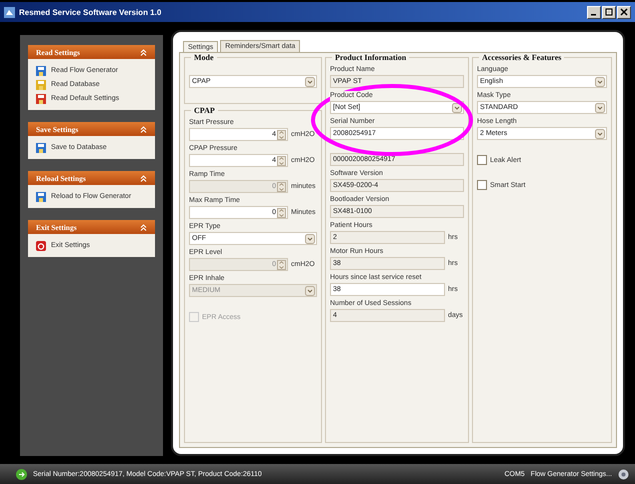 The width and height of the screenshot is (635, 484). What do you see at coordinates (21, 474) in the screenshot?
I see `connection-icon` at bounding box center [21, 474].